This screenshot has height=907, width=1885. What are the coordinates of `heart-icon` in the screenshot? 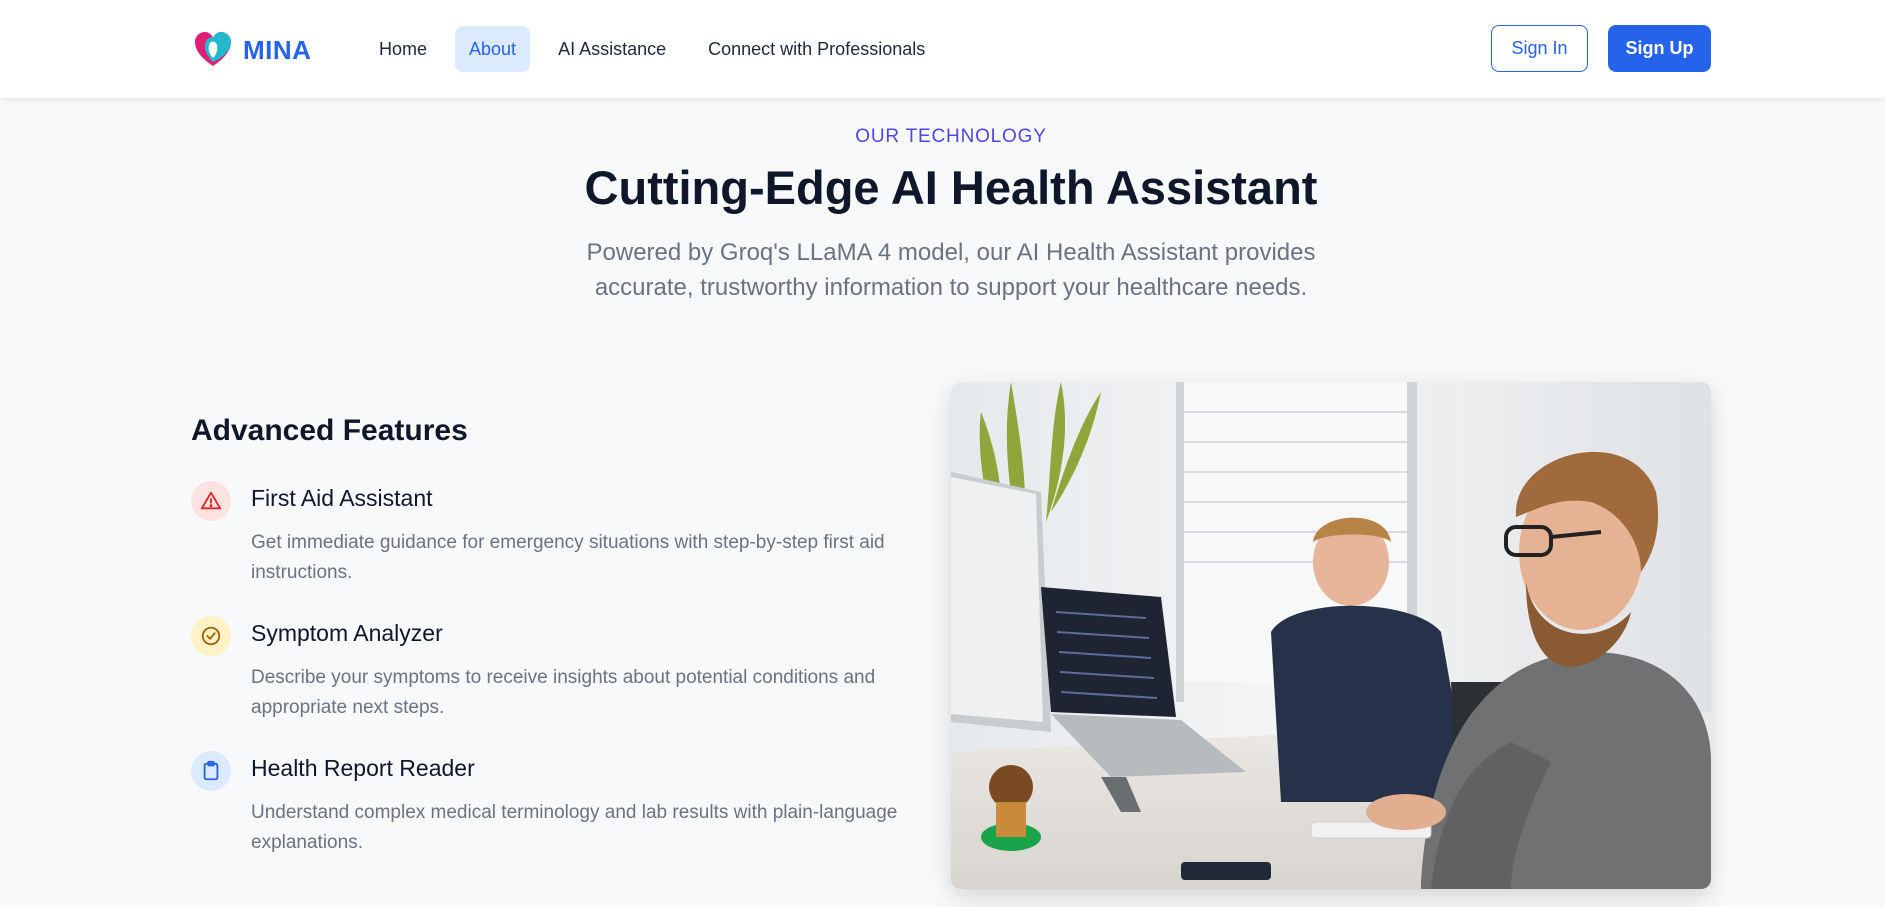 It's located at (213, 49).